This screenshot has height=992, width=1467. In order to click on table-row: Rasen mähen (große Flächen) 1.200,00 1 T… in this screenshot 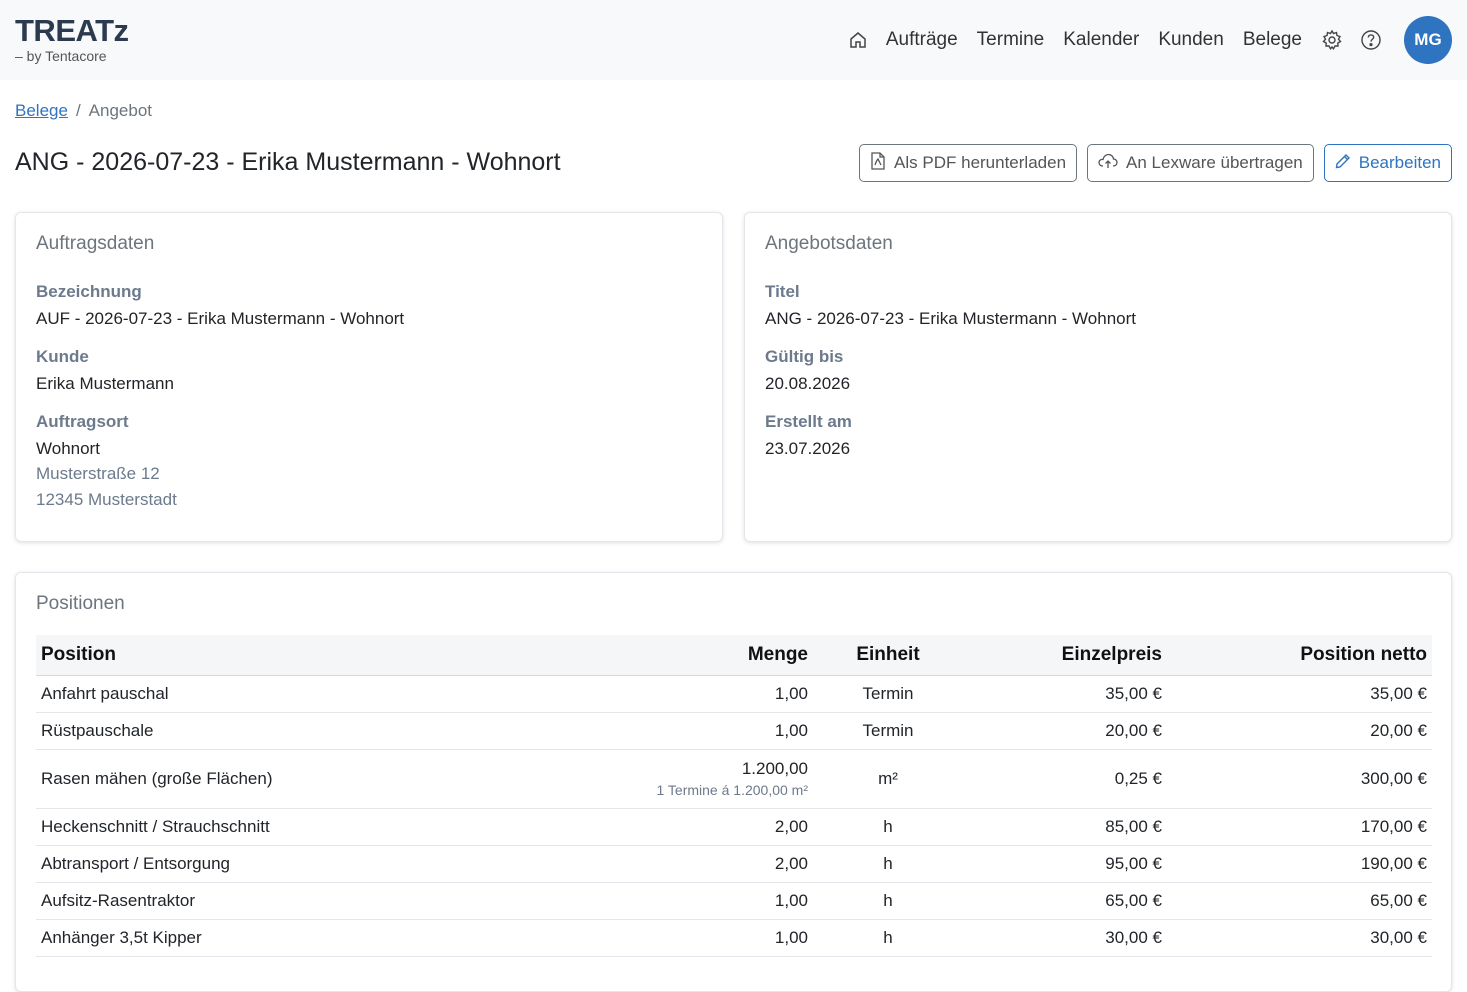, I will do `click(734, 779)`.